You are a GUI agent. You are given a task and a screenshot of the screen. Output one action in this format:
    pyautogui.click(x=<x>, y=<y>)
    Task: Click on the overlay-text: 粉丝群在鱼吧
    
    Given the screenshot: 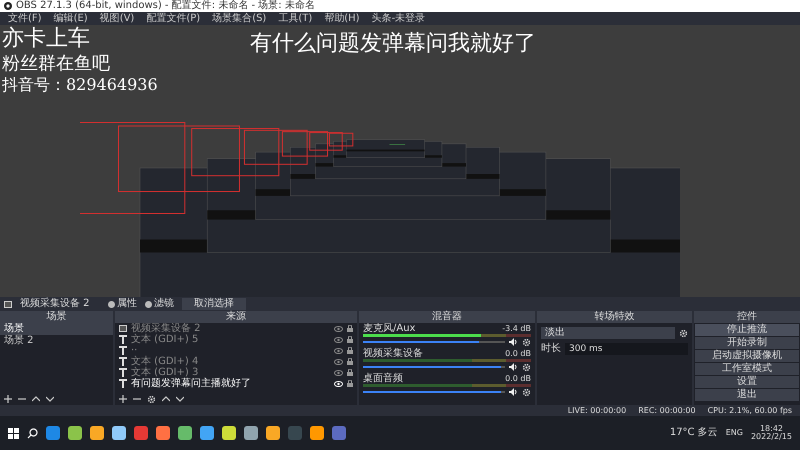 What is the action you would take?
    pyautogui.click(x=56, y=63)
    